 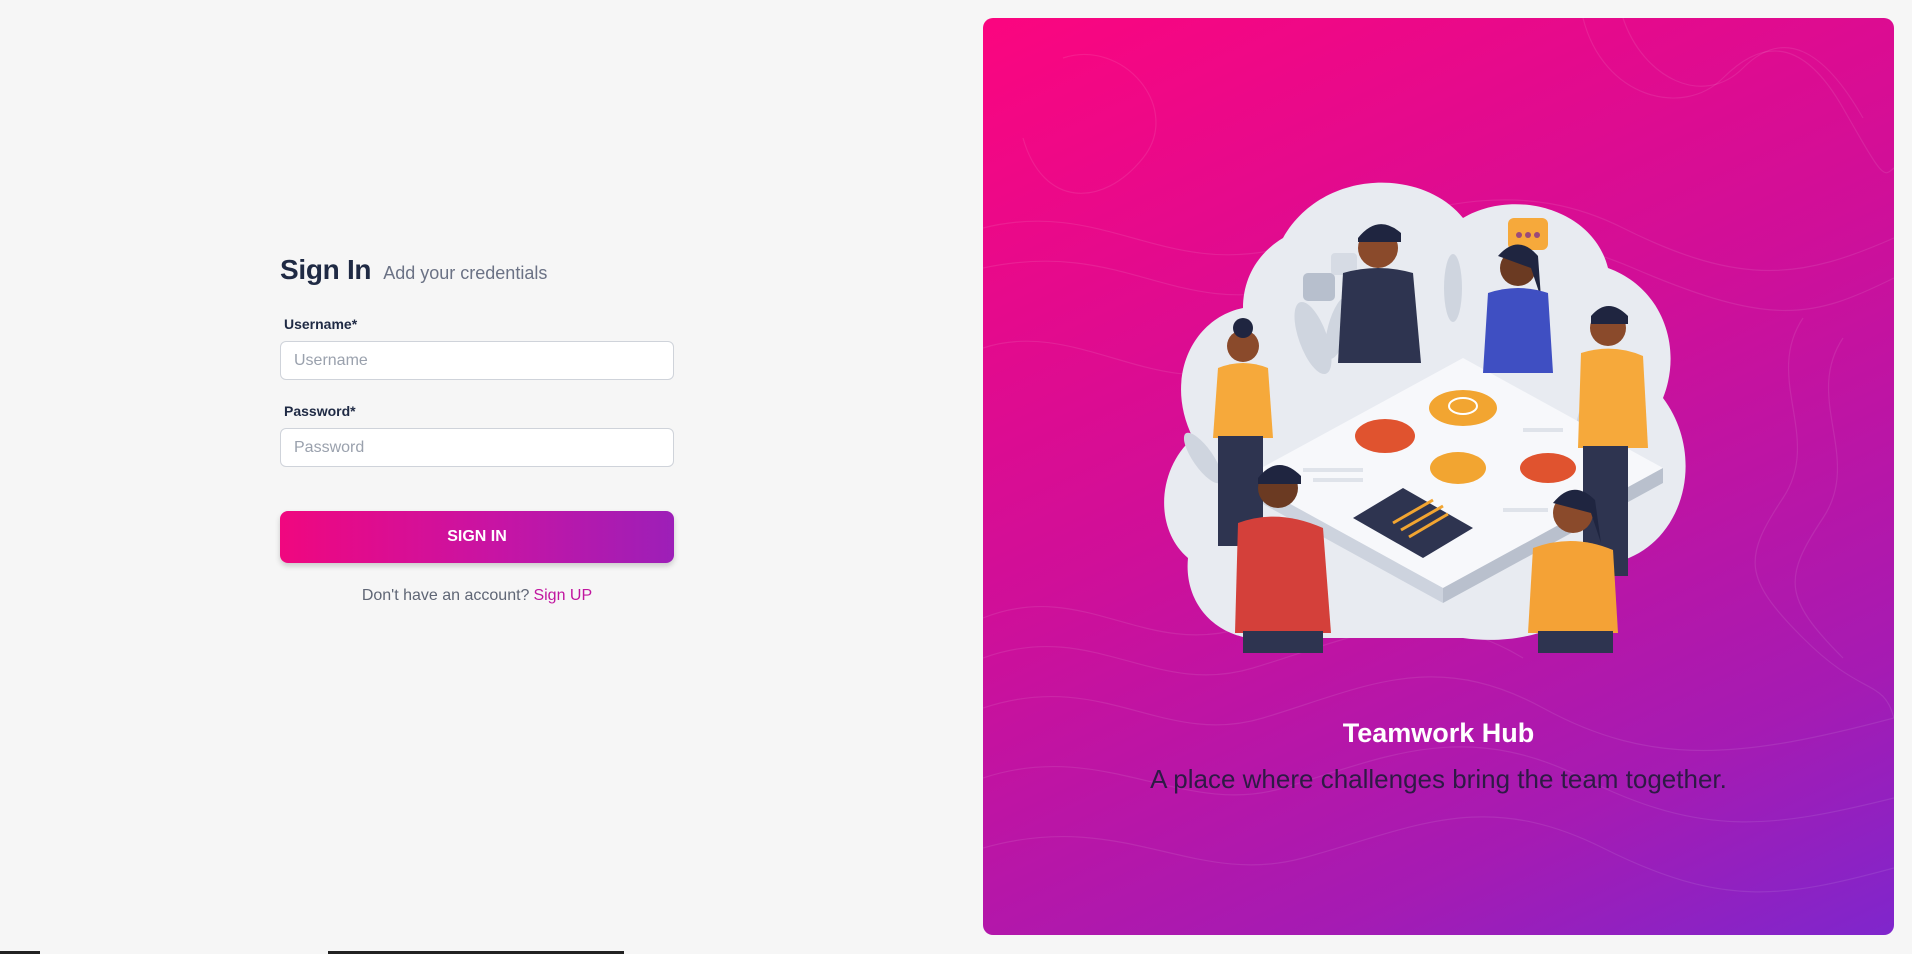 I want to click on username-group: Username*, so click(x=477, y=348).